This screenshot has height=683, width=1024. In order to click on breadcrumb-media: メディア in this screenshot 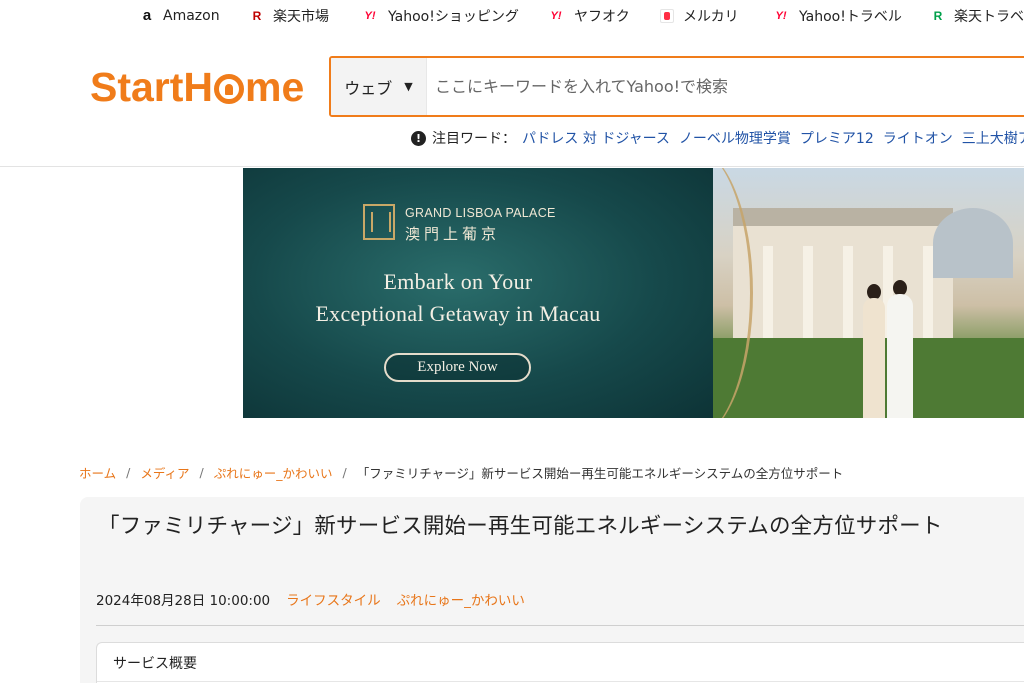, I will do `click(164, 472)`.